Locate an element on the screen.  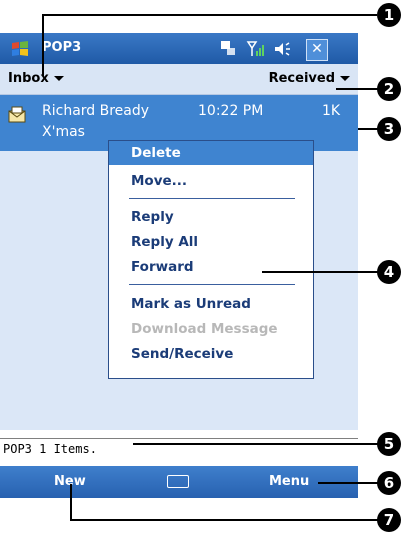
folder-dropdown: Inbox is located at coordinates (36, 78).